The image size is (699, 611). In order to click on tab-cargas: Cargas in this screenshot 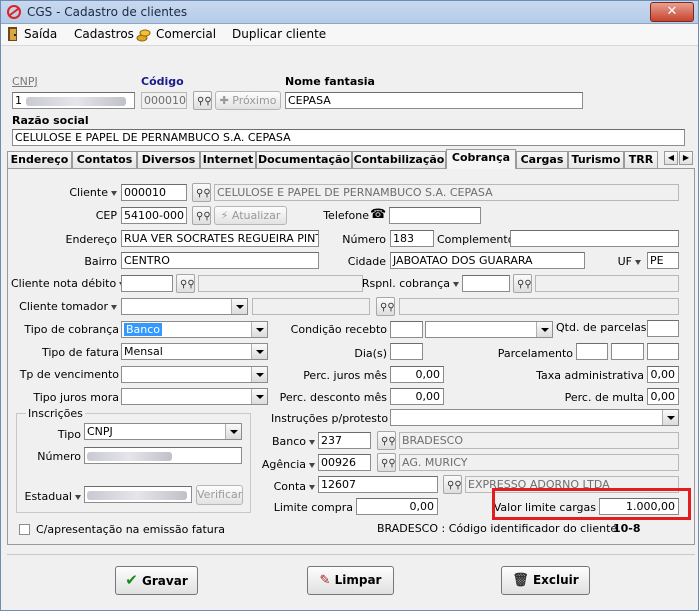, I will do `click(542, 159)`.